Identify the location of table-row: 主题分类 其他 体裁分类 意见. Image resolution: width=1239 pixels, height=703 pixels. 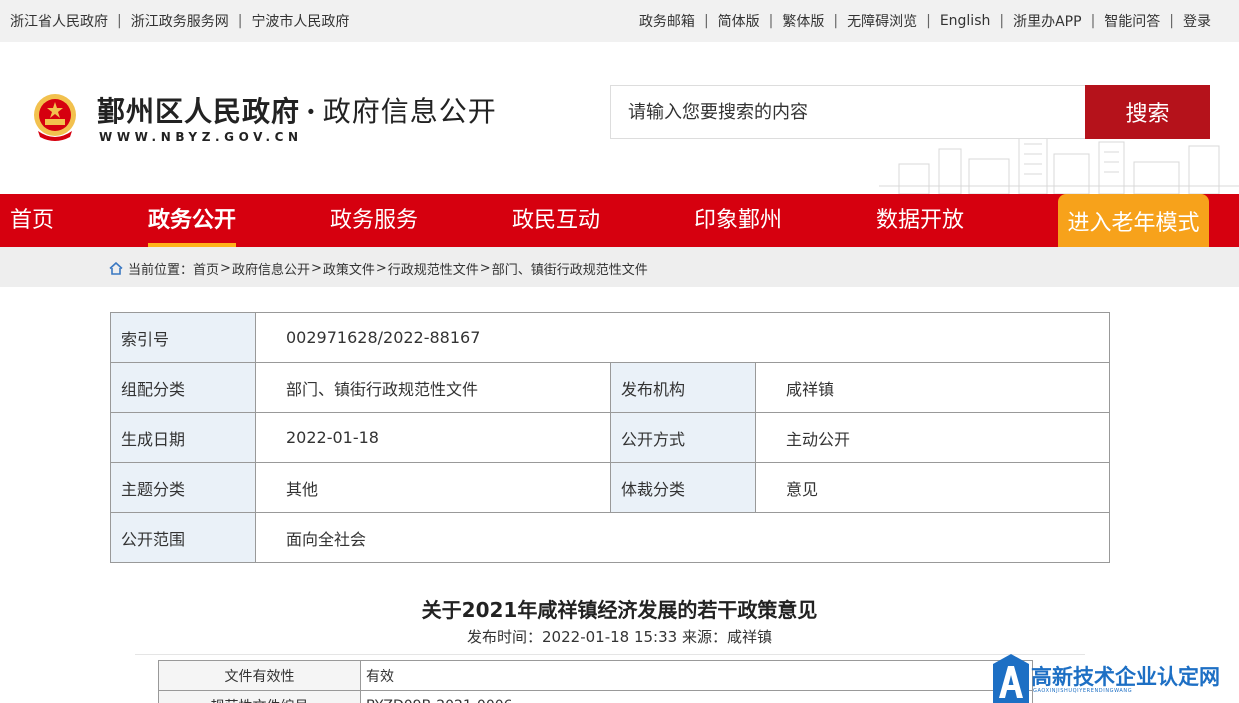
(610, 487).